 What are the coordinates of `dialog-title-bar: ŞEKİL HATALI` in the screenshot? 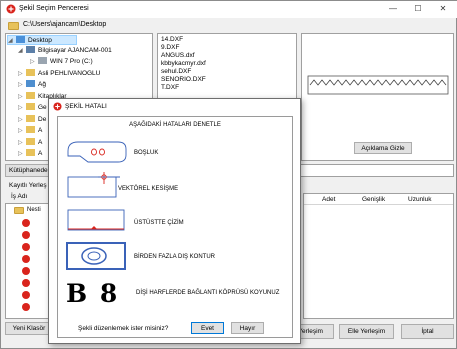 It's located at (174, 106).